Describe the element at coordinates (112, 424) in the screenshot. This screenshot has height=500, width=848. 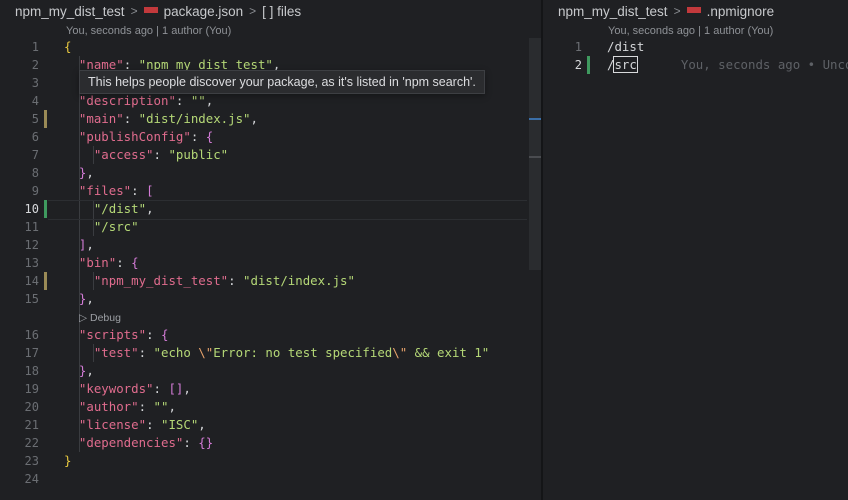
I see `json-key: "license"` at that location.